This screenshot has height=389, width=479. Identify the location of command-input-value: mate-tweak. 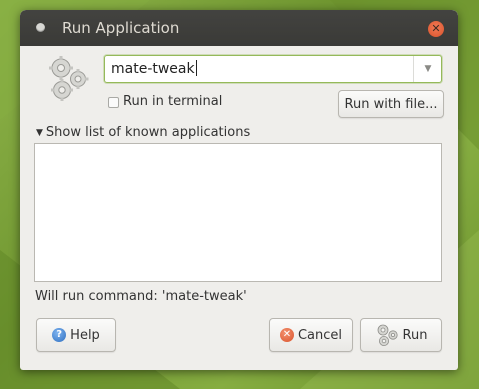
(153, 69).